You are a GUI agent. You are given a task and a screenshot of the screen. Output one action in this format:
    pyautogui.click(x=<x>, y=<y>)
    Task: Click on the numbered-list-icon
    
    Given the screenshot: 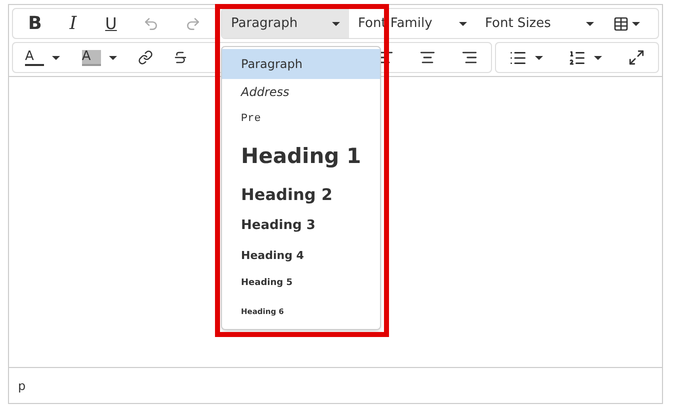 What is the action you would take?
    pyautogui.click(x=577, y=57)
    